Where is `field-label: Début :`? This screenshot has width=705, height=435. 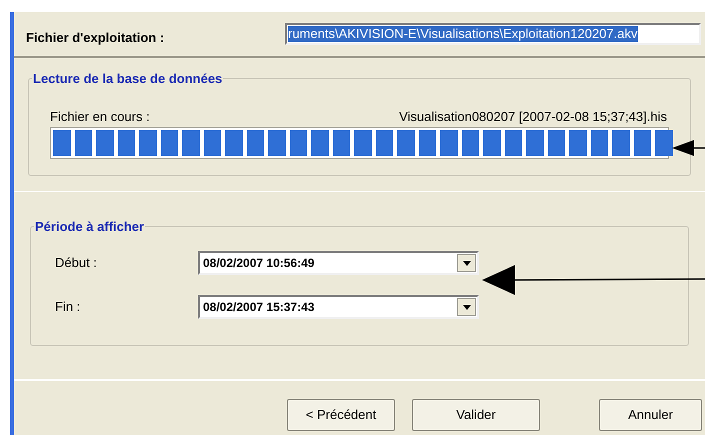 field-label: Début : is located at coordinates (76, 263).